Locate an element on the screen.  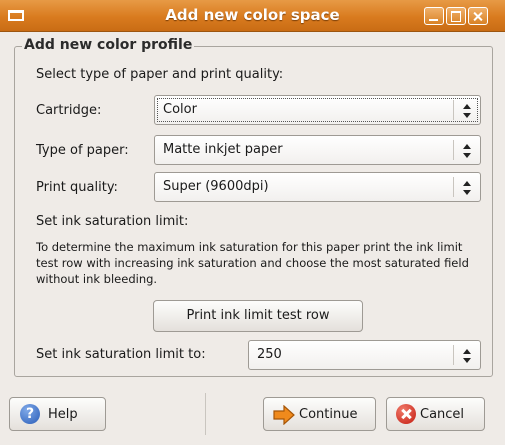
continue-label: Continue is located at coordinates (328, 414).